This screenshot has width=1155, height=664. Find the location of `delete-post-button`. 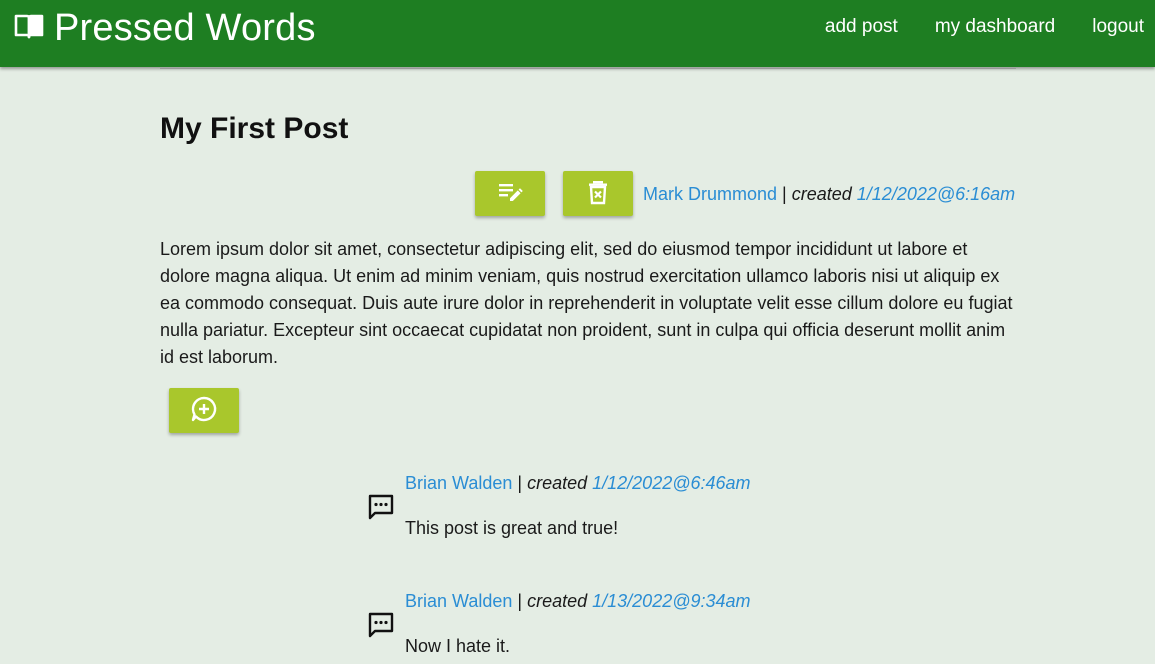

delete-post-button is located at coordinates (598, 193).